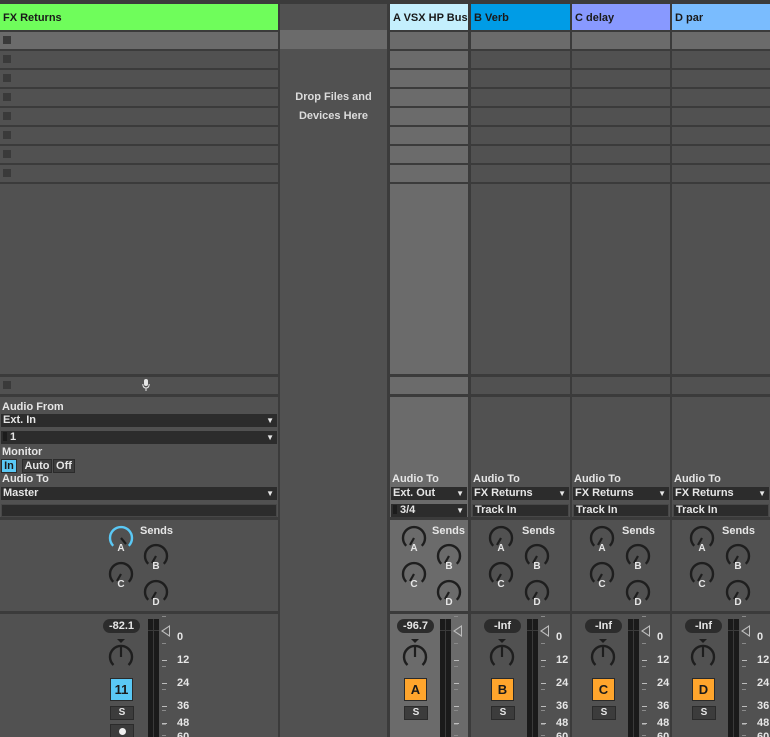 The image size is (770, 737). I want to click on output-channel-dropdown: 3/4 ▼, so click(429, 510).